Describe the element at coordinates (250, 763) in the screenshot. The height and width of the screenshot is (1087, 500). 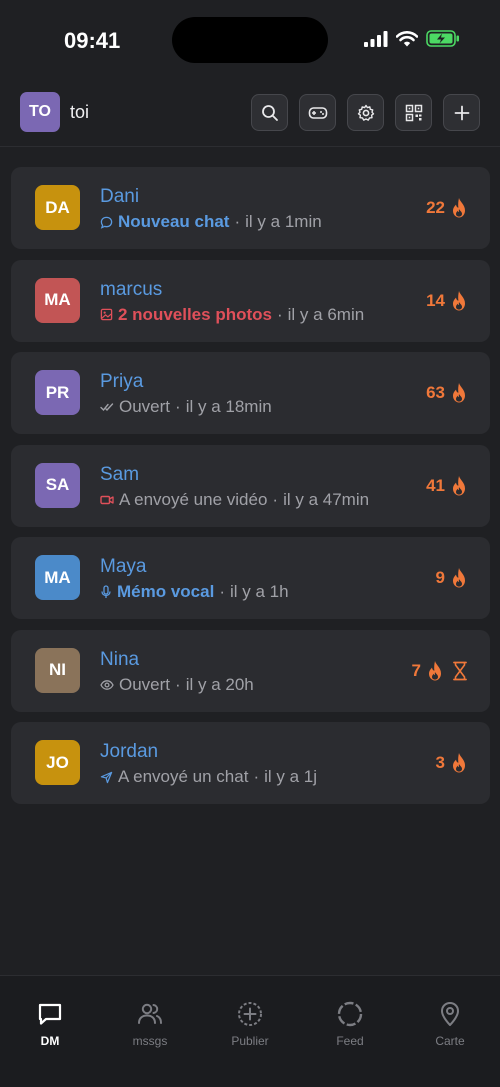
I see `conversation-row: JO Jordan A envoyé un chat · il y a 1j 3` at that location.